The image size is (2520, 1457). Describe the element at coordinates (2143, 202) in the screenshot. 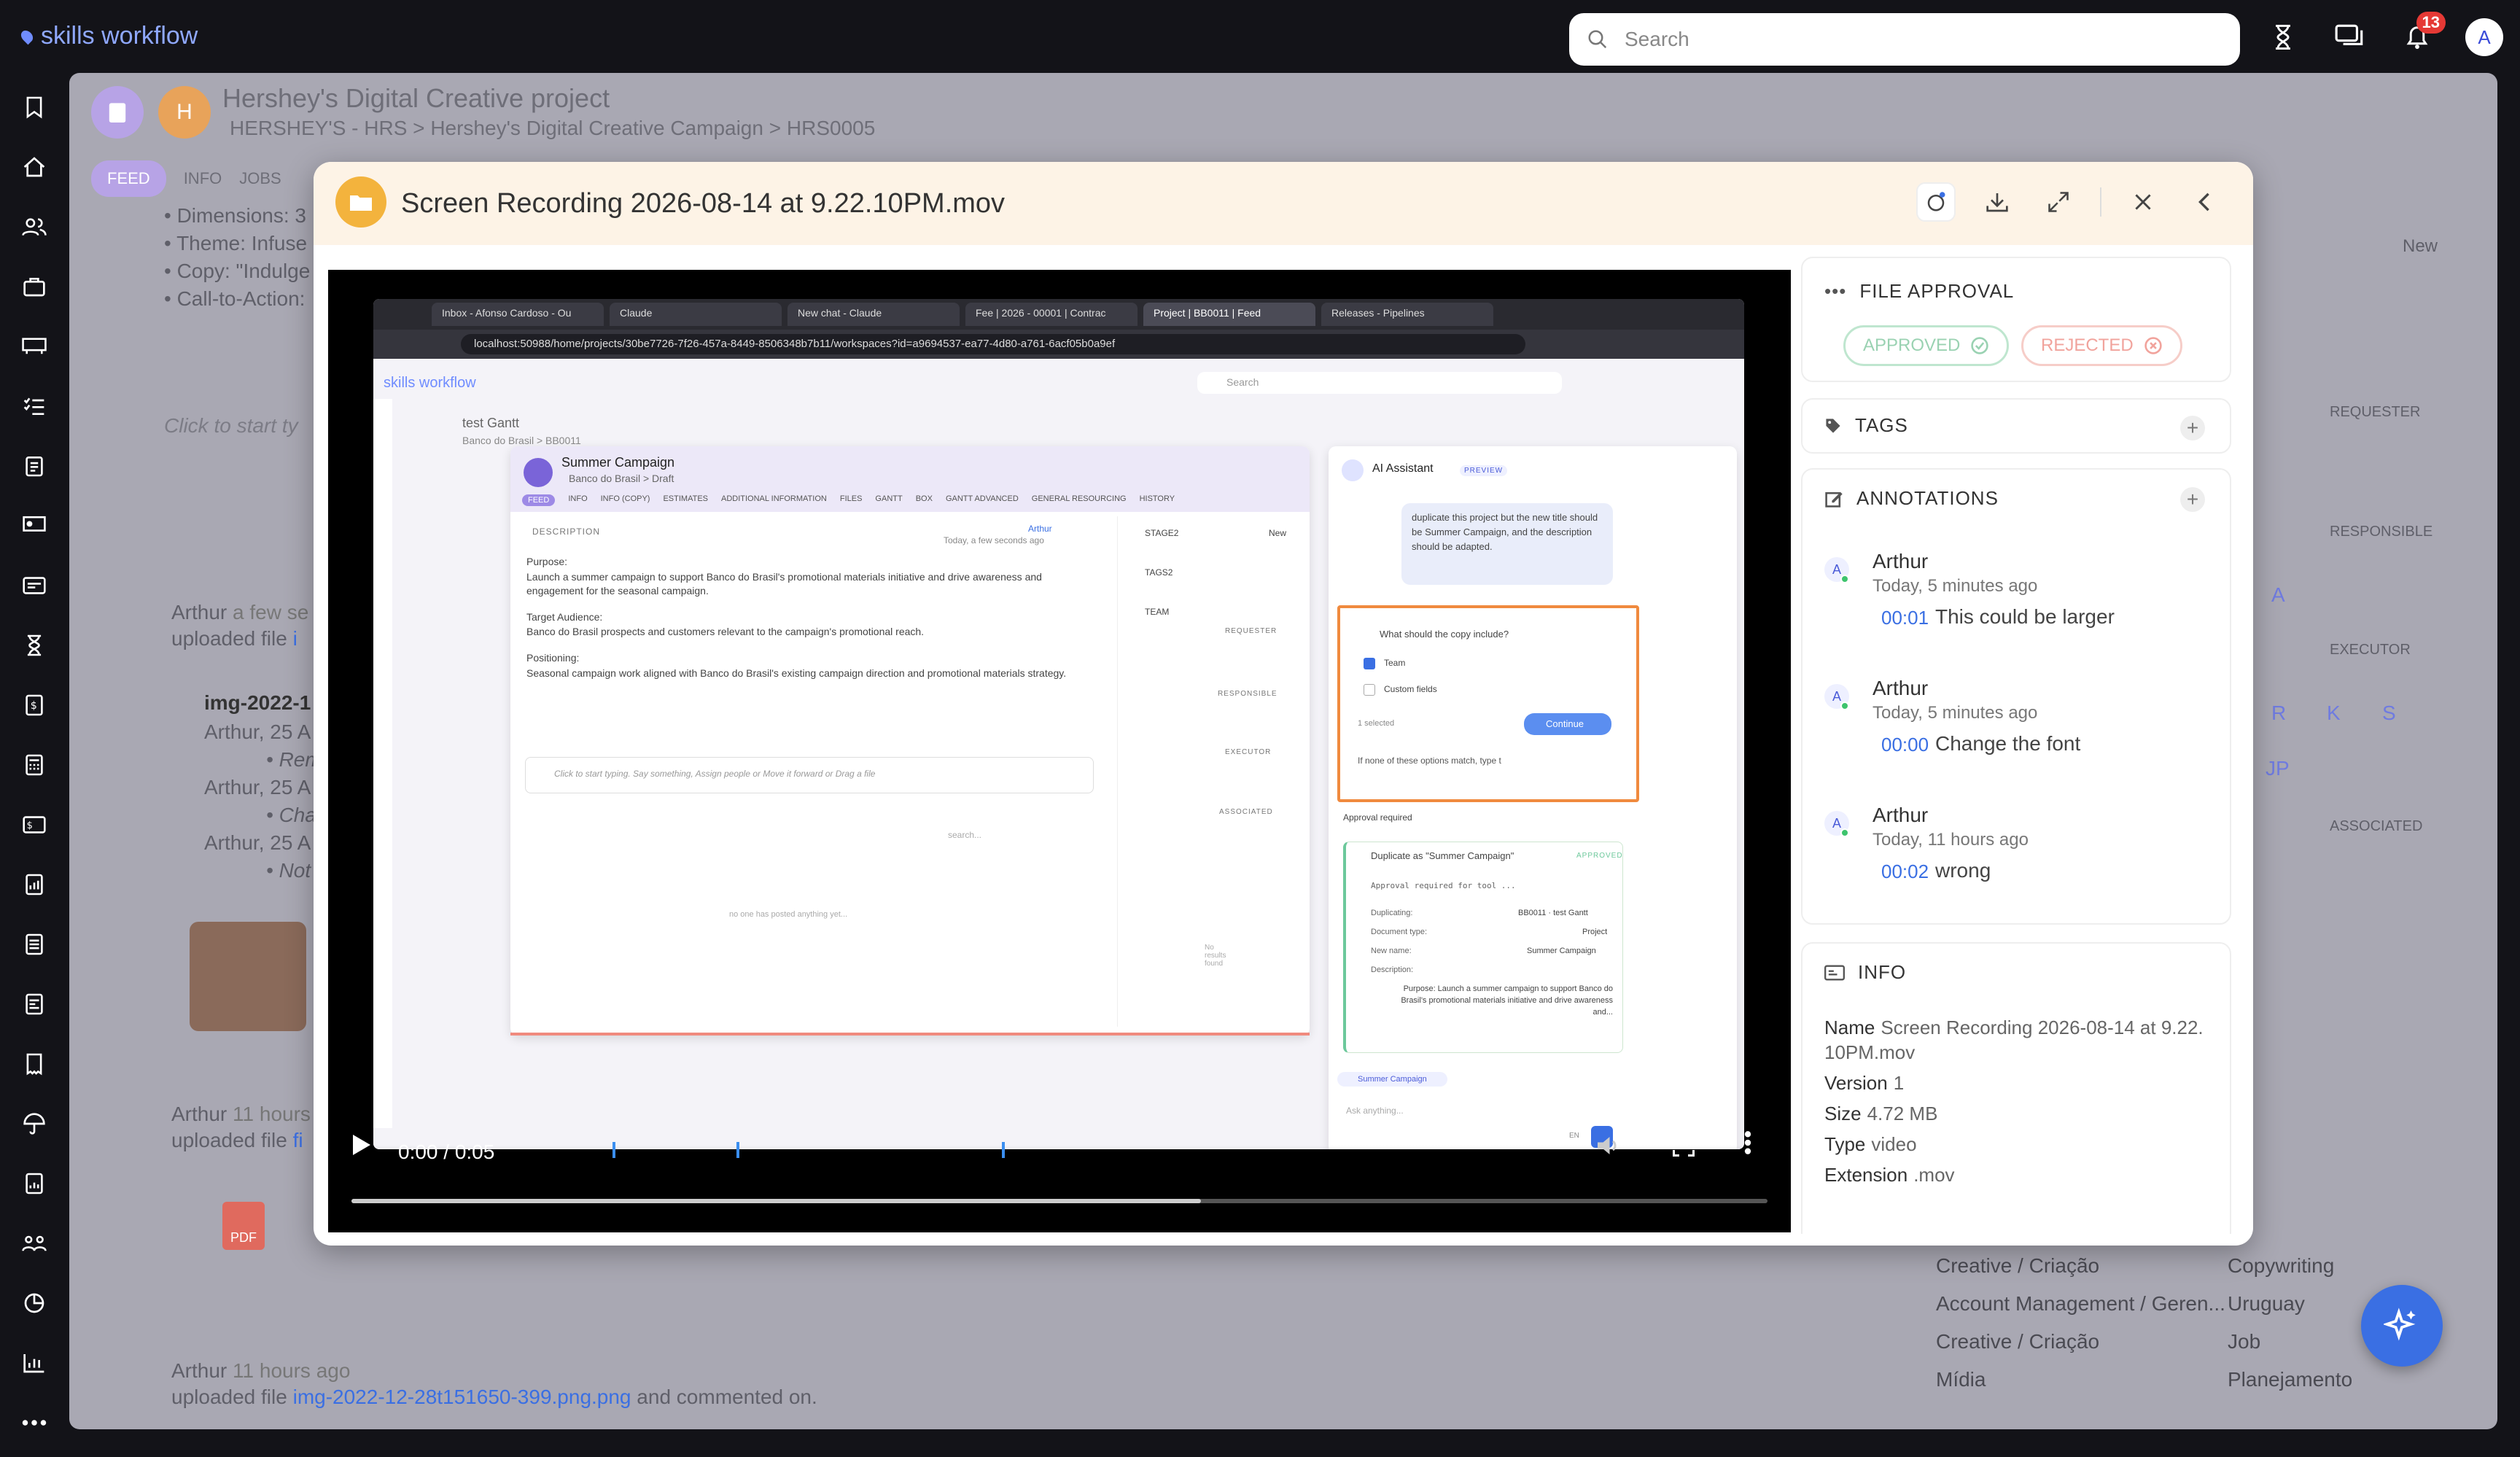

I see `close-button` at that location.